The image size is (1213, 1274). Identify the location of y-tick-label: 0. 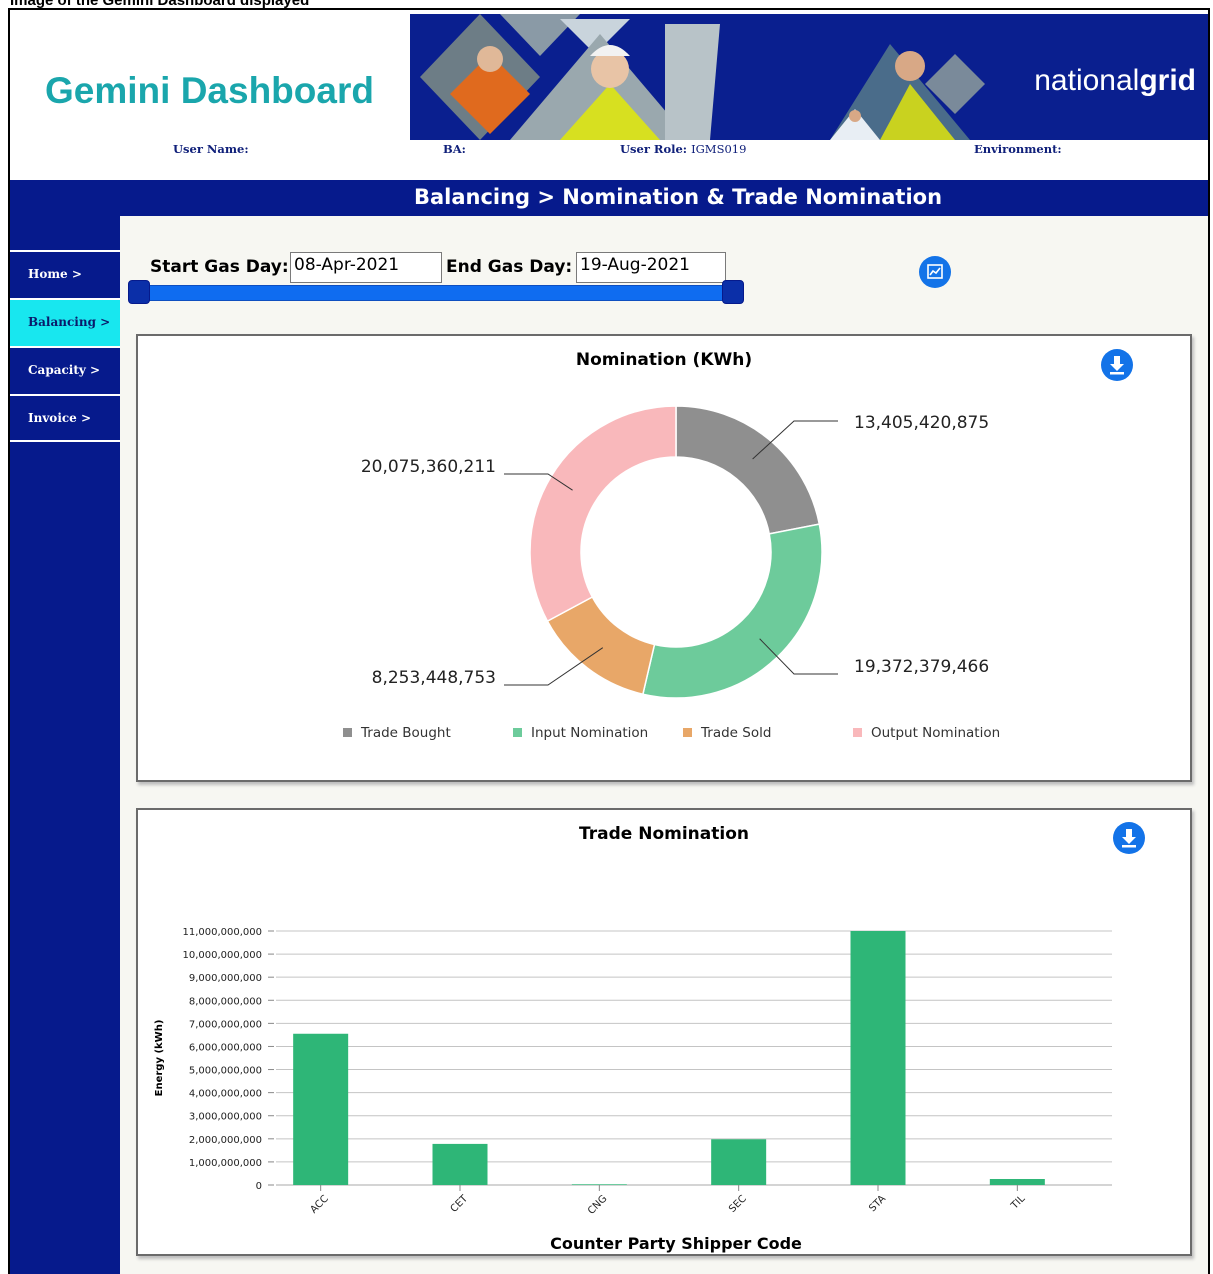
(259, 1186).